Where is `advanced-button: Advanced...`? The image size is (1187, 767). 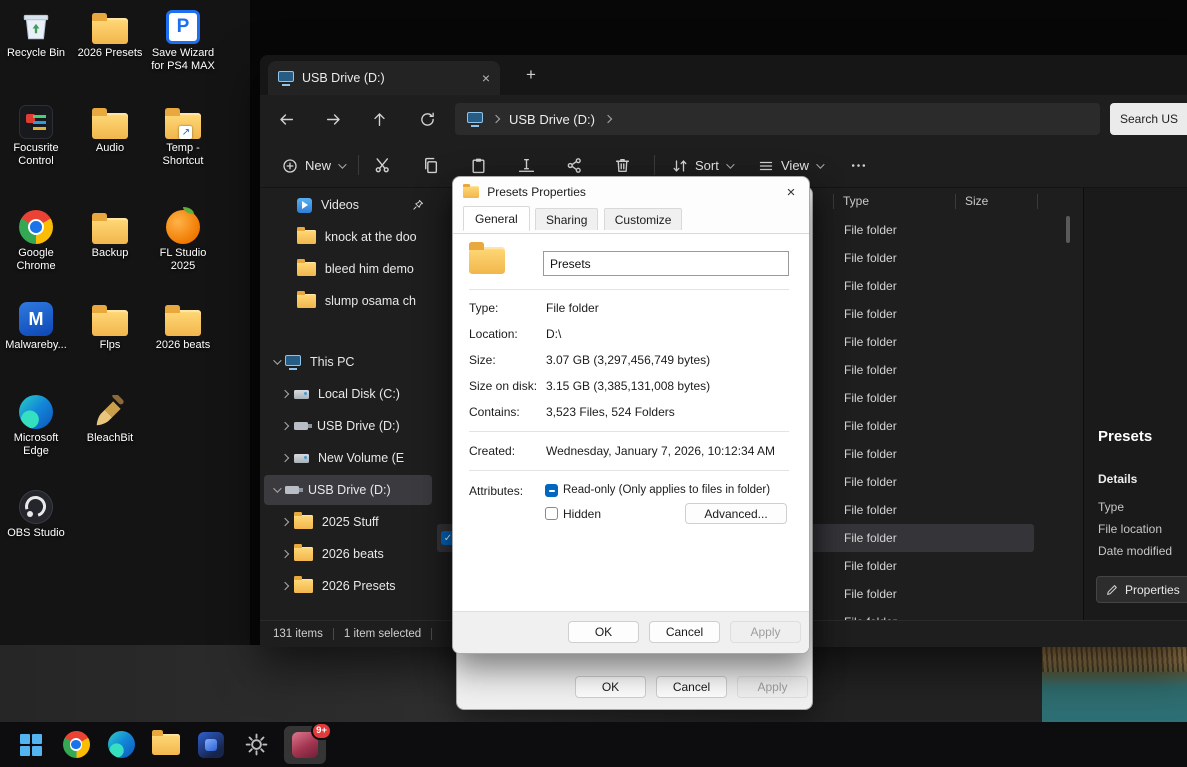
advanced-button: Advanced... is located at coordinates (736, 513).